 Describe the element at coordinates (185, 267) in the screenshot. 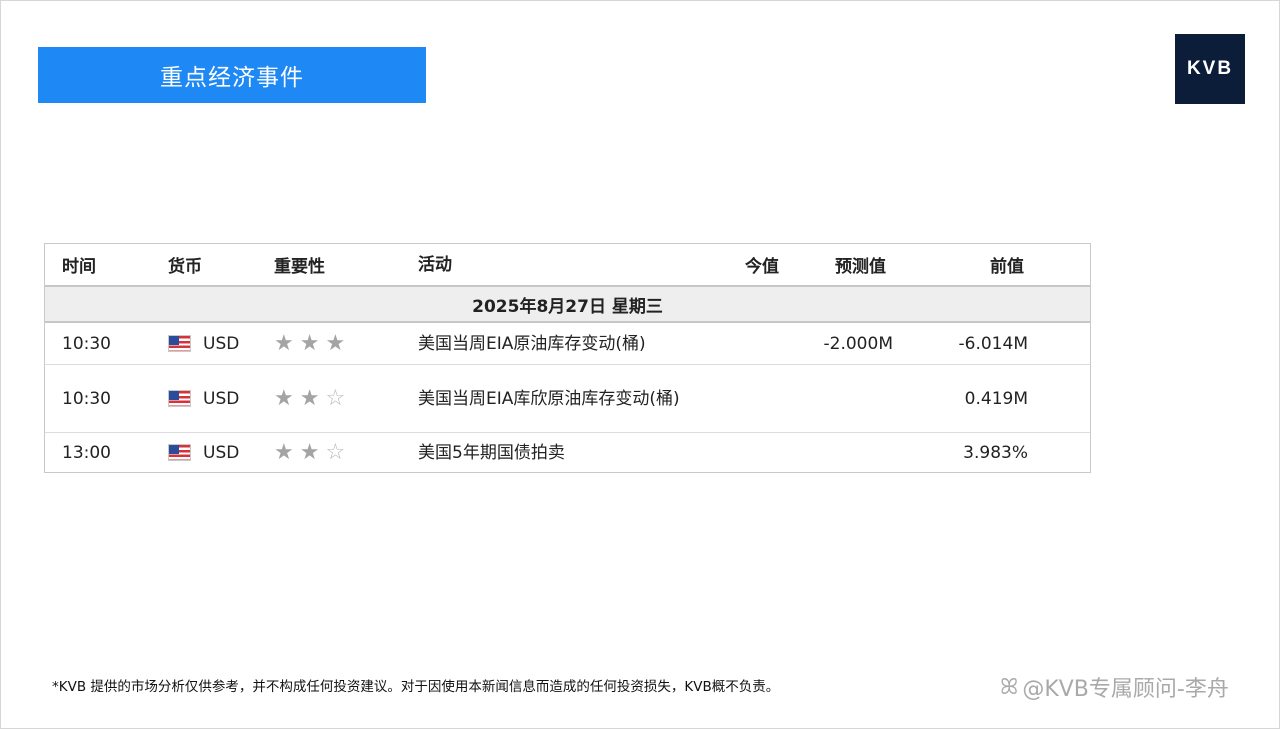

I see `col-currency-header: 货币` at that location.